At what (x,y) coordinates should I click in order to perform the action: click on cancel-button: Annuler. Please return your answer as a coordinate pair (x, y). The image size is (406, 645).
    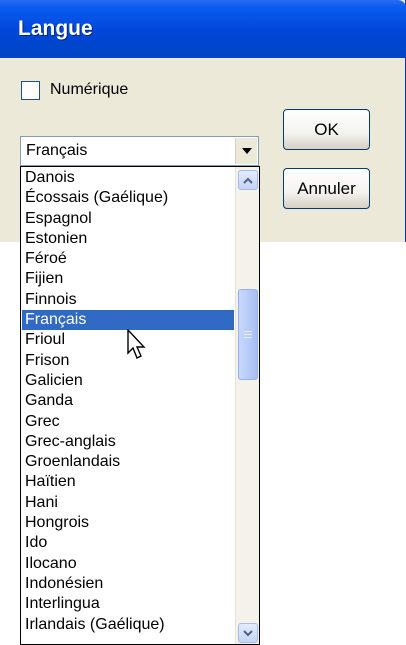
    Looking at the image, I should click on (326, 188).